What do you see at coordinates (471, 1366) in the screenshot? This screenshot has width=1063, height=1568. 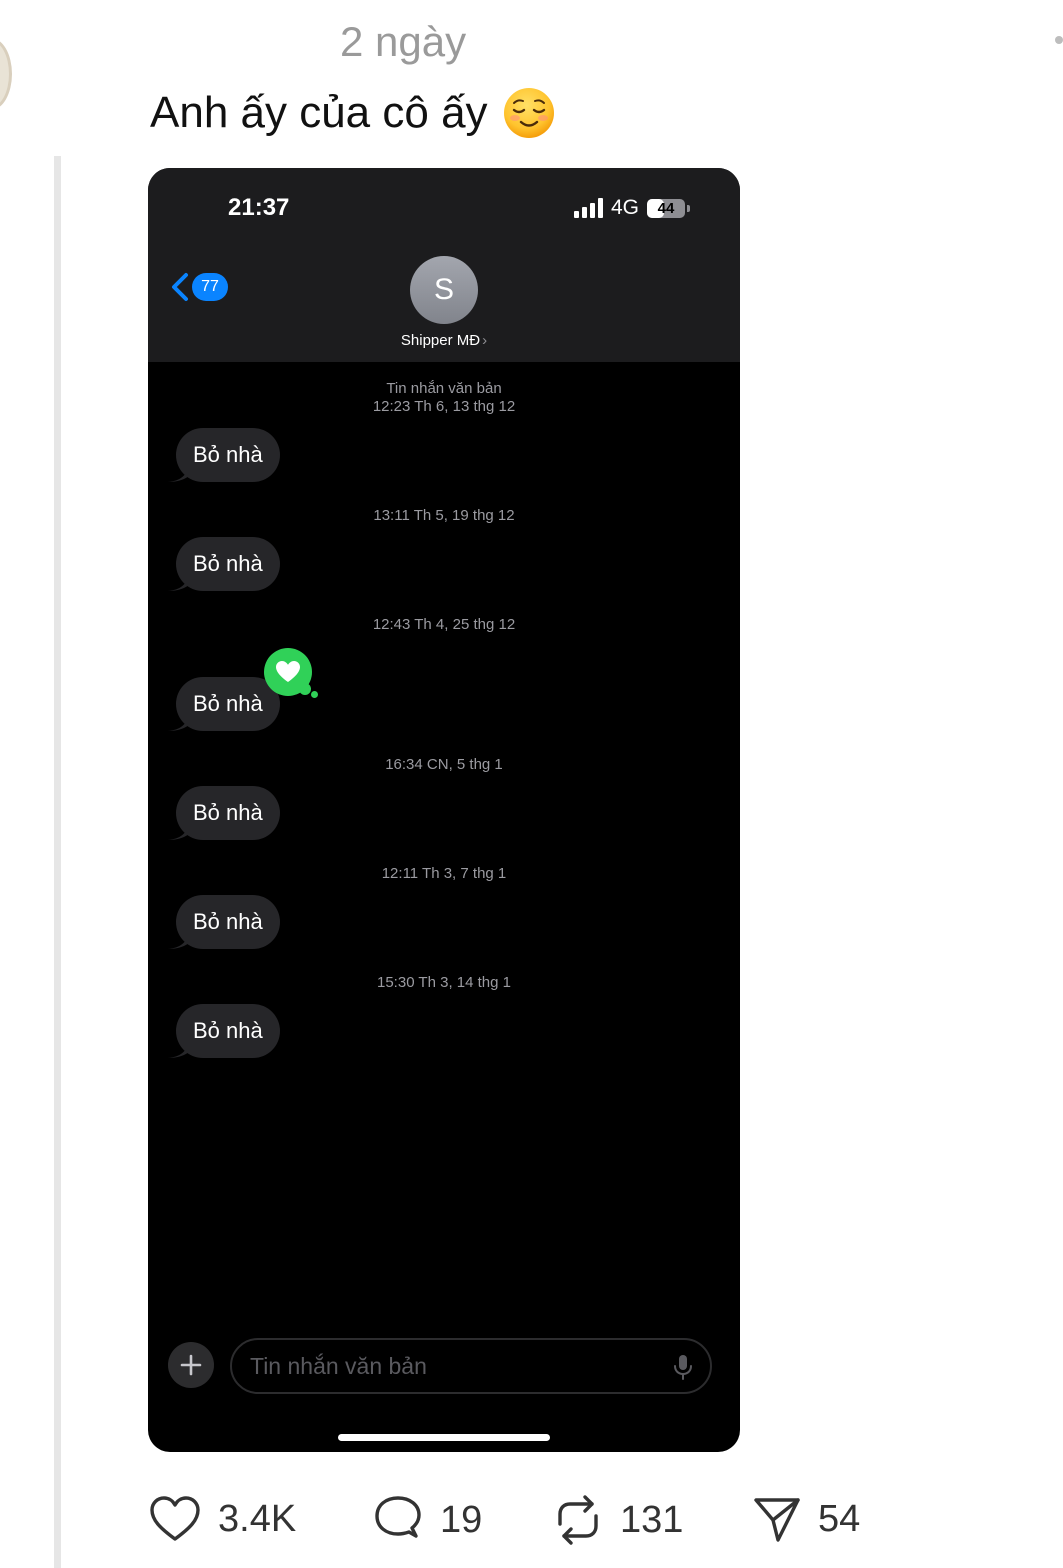 I see `message-input` at bounding box center [471, 1366].